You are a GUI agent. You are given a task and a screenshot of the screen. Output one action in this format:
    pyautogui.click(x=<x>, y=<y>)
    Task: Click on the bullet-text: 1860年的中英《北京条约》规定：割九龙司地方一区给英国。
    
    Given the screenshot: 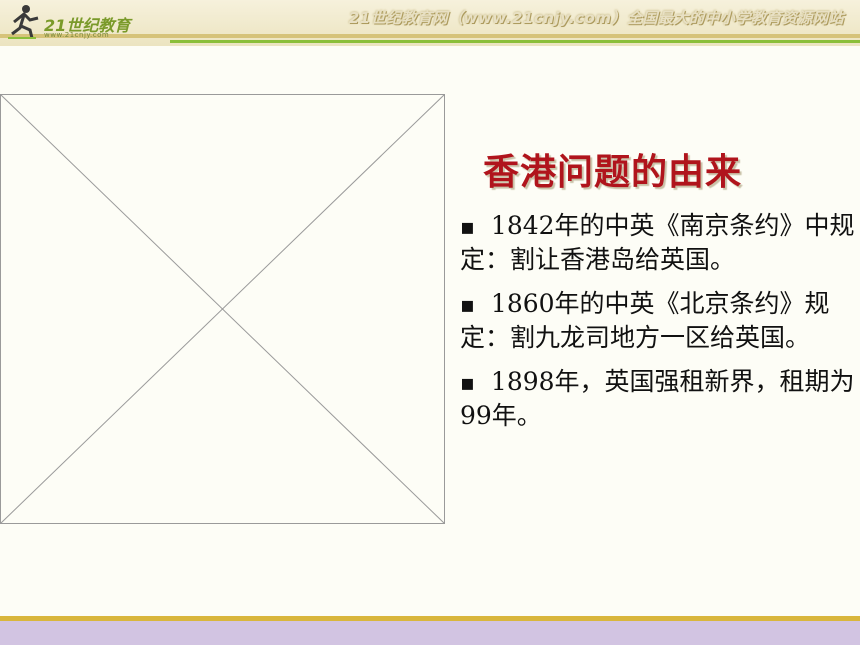 What is the action you would take?
    pyautogui.click(x=645, y=320)
    